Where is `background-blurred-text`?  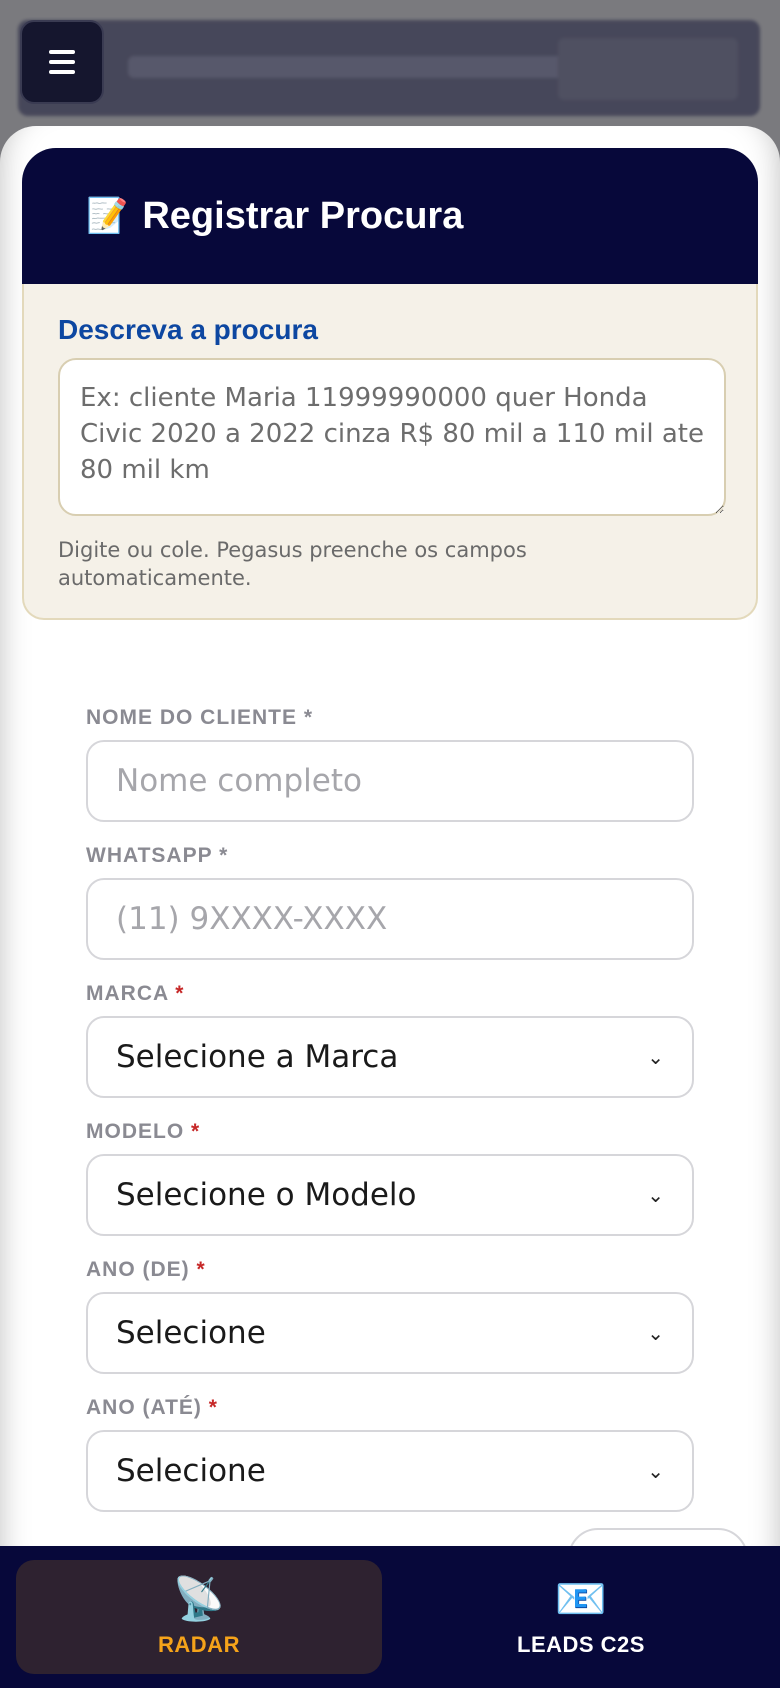
background-blurred-text is located at coordinates (353, 67).